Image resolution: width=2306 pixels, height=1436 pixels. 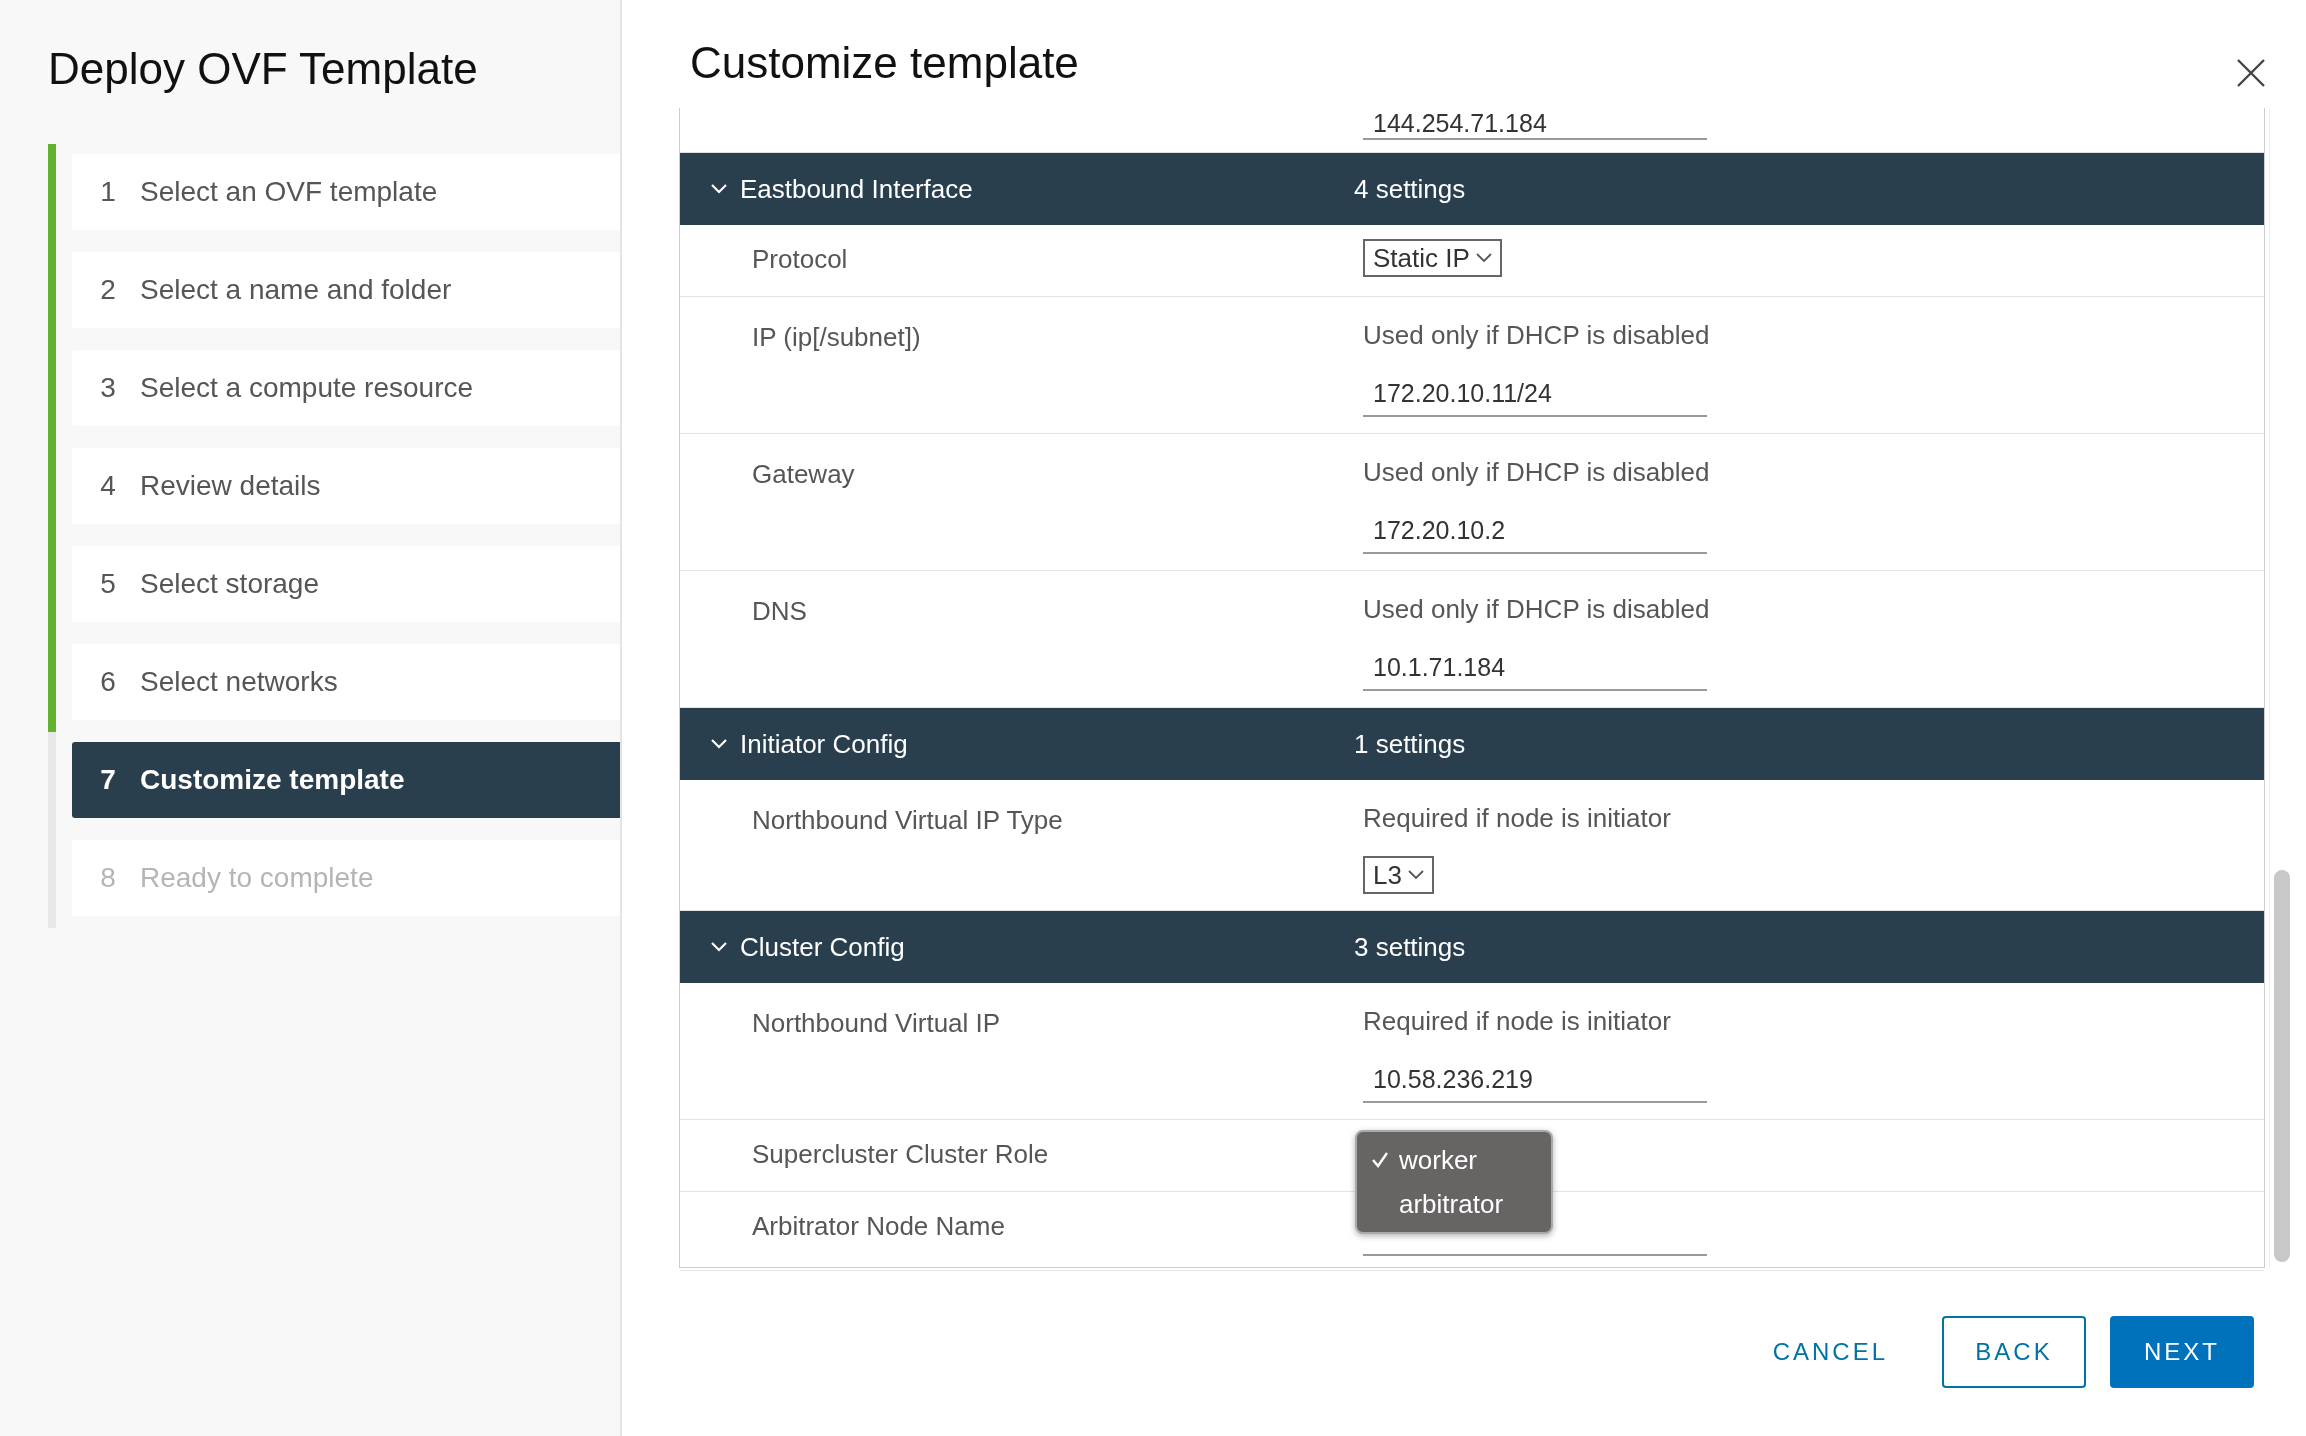 I want to click on setting-label: Protocol, so click(x=800, y=259).